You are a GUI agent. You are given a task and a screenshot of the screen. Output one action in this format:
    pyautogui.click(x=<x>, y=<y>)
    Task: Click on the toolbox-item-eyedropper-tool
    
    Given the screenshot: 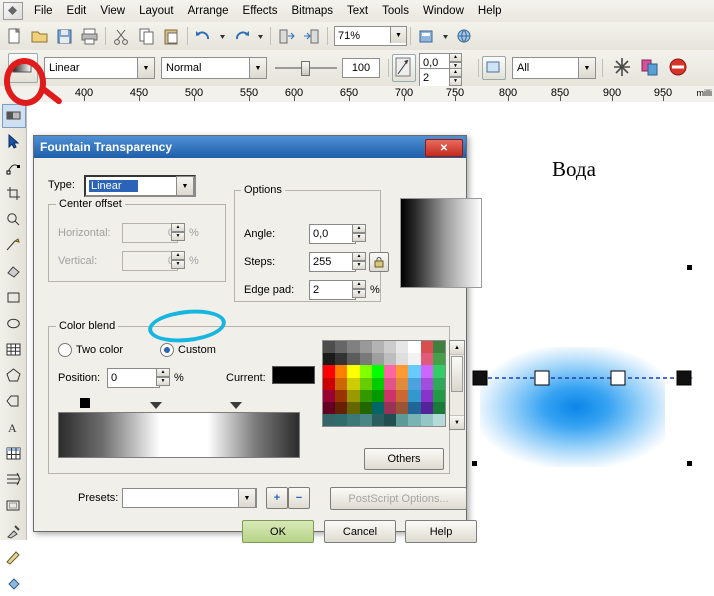 What is the action you would take?
    pyautogui.click(x=14, y=532)
    